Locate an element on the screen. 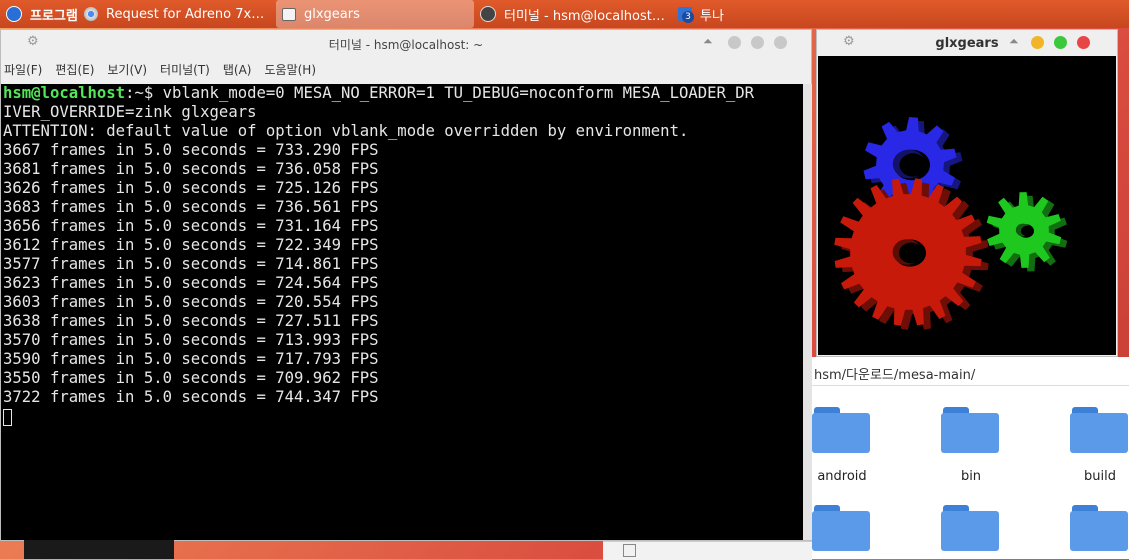  fps-line: 3570 frames in 5.0 seconds = 713.993 FPS is located at coordinates (191, 340).